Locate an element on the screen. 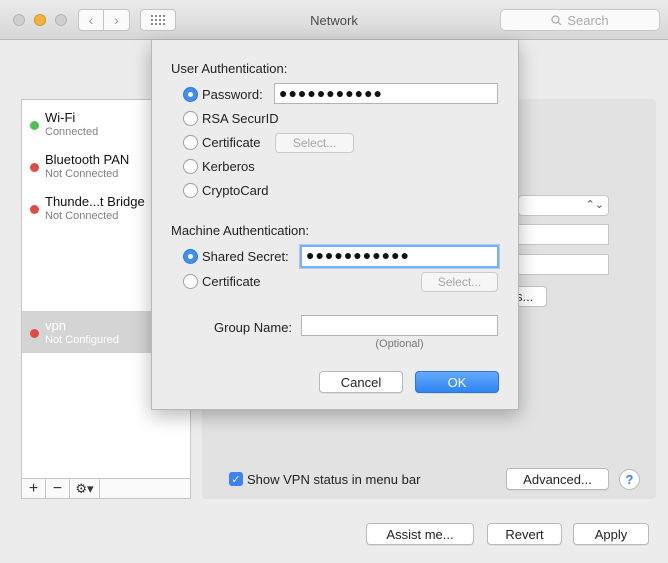  shared-secret-label: Shared Secret: is located at coordinates (245, 256).